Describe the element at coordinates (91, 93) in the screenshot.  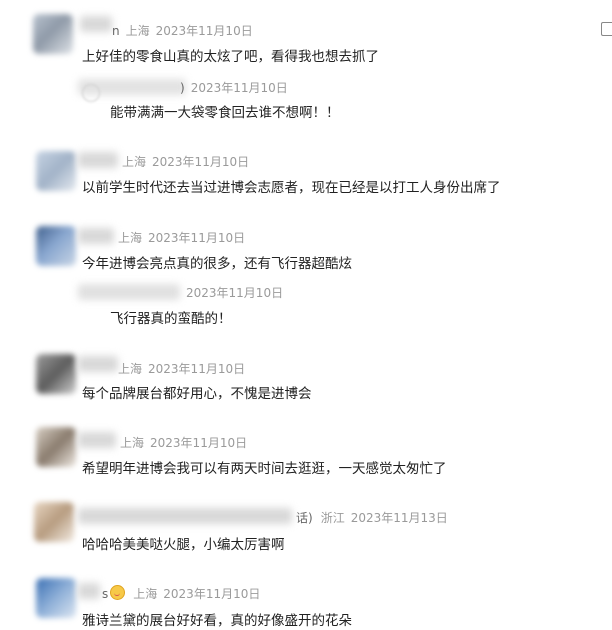
I see `reply-avatar` at that location.